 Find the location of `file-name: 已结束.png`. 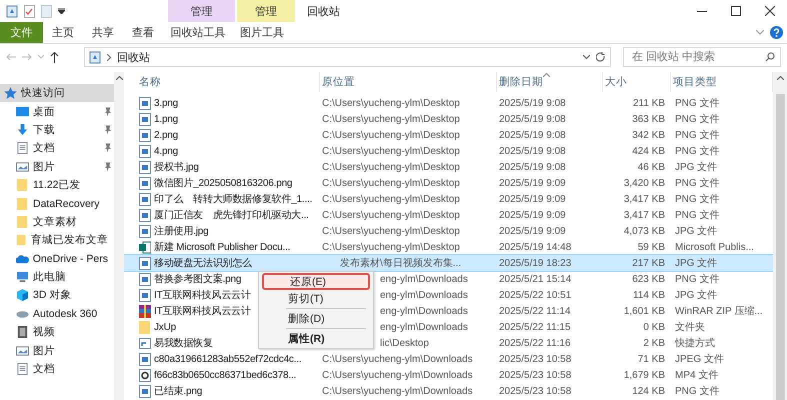

file-name: 已结束.png is located at coordinates (178, 391).